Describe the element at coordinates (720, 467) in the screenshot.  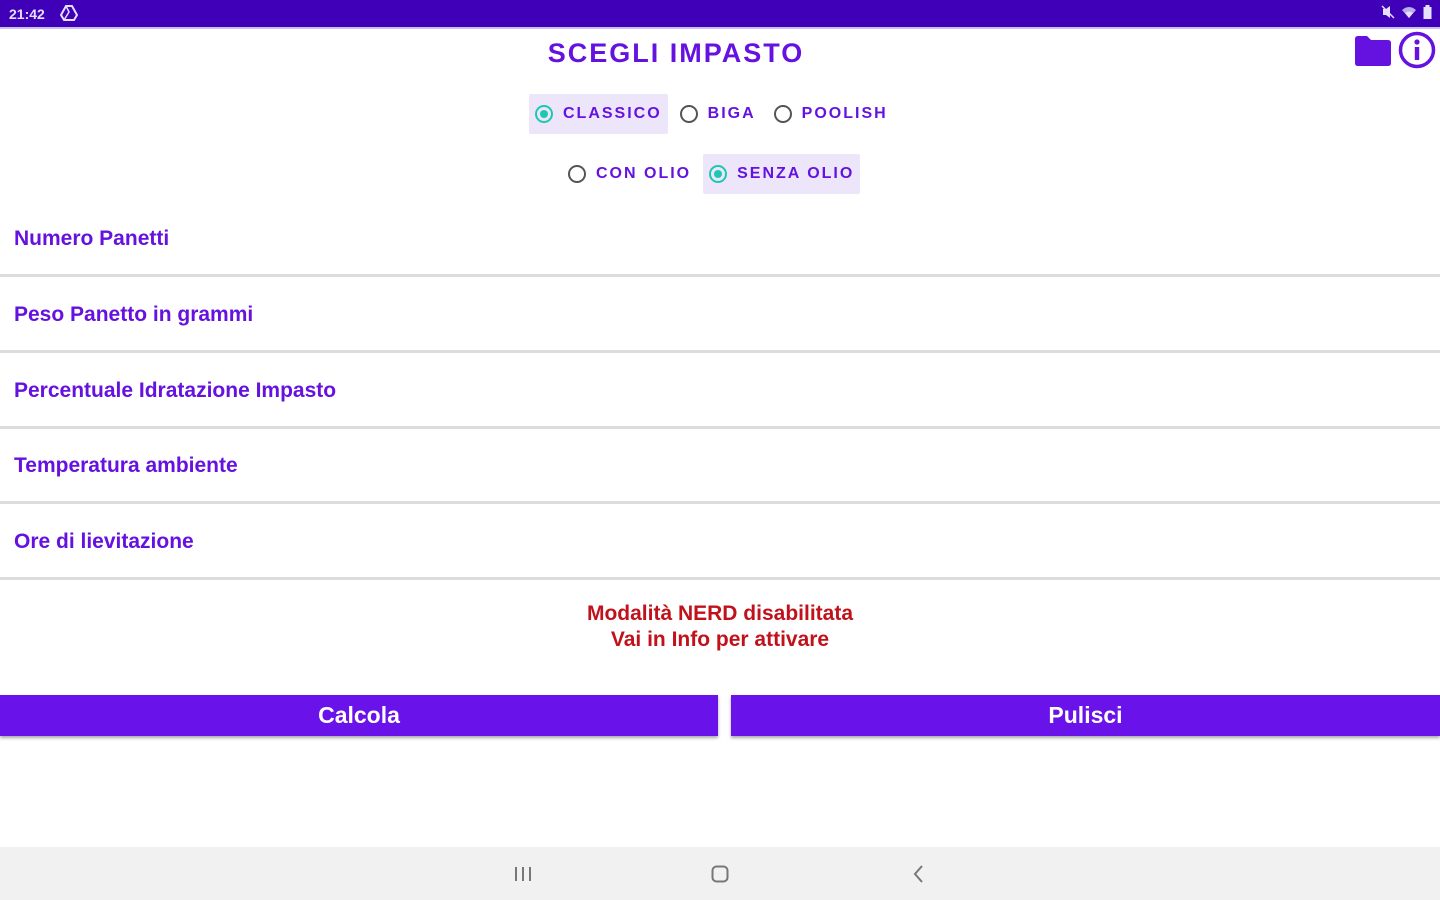
I see `temperatura-field: Temperatura ambiente` at that location.